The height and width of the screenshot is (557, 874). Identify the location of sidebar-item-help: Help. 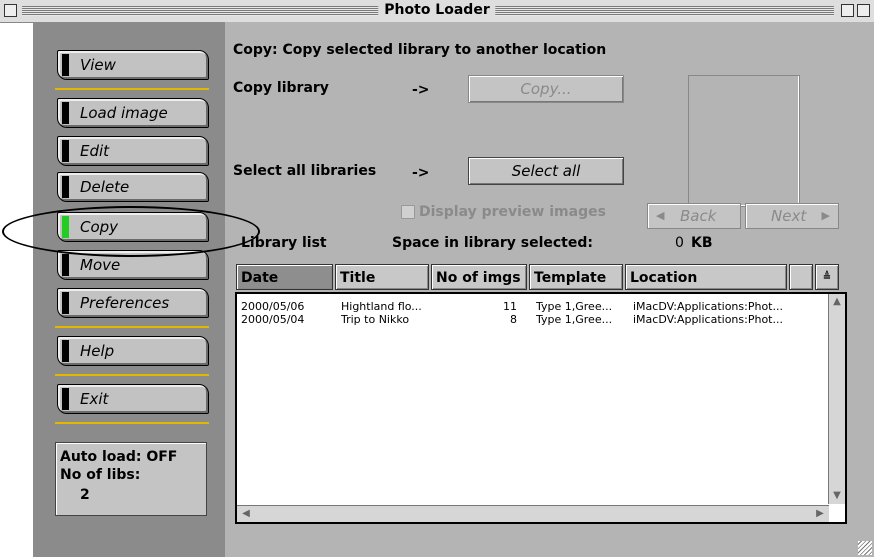
(133, 351).